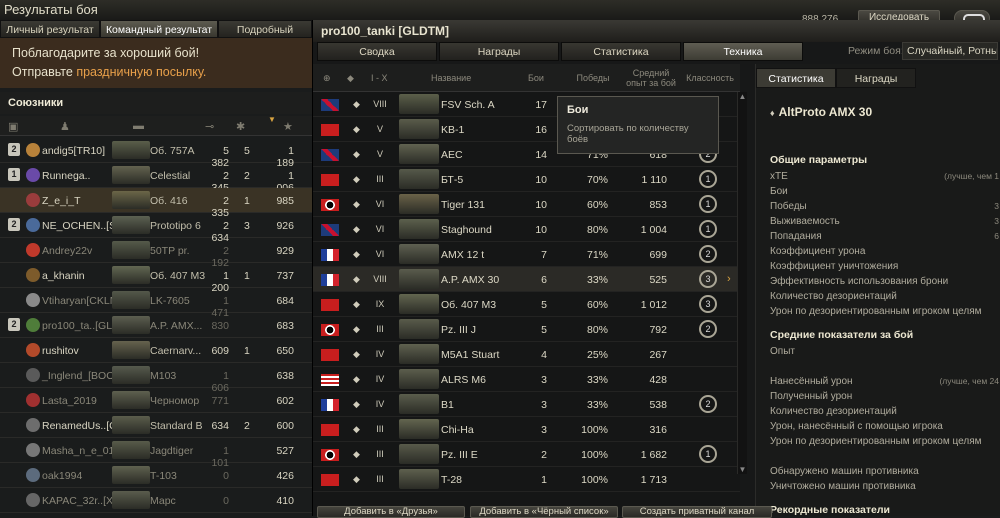 This screenshot has width=1000, height=518. Describe the element at coordinates (380, 104) in the screenshot. I see `tier-value: VIII` at that location.